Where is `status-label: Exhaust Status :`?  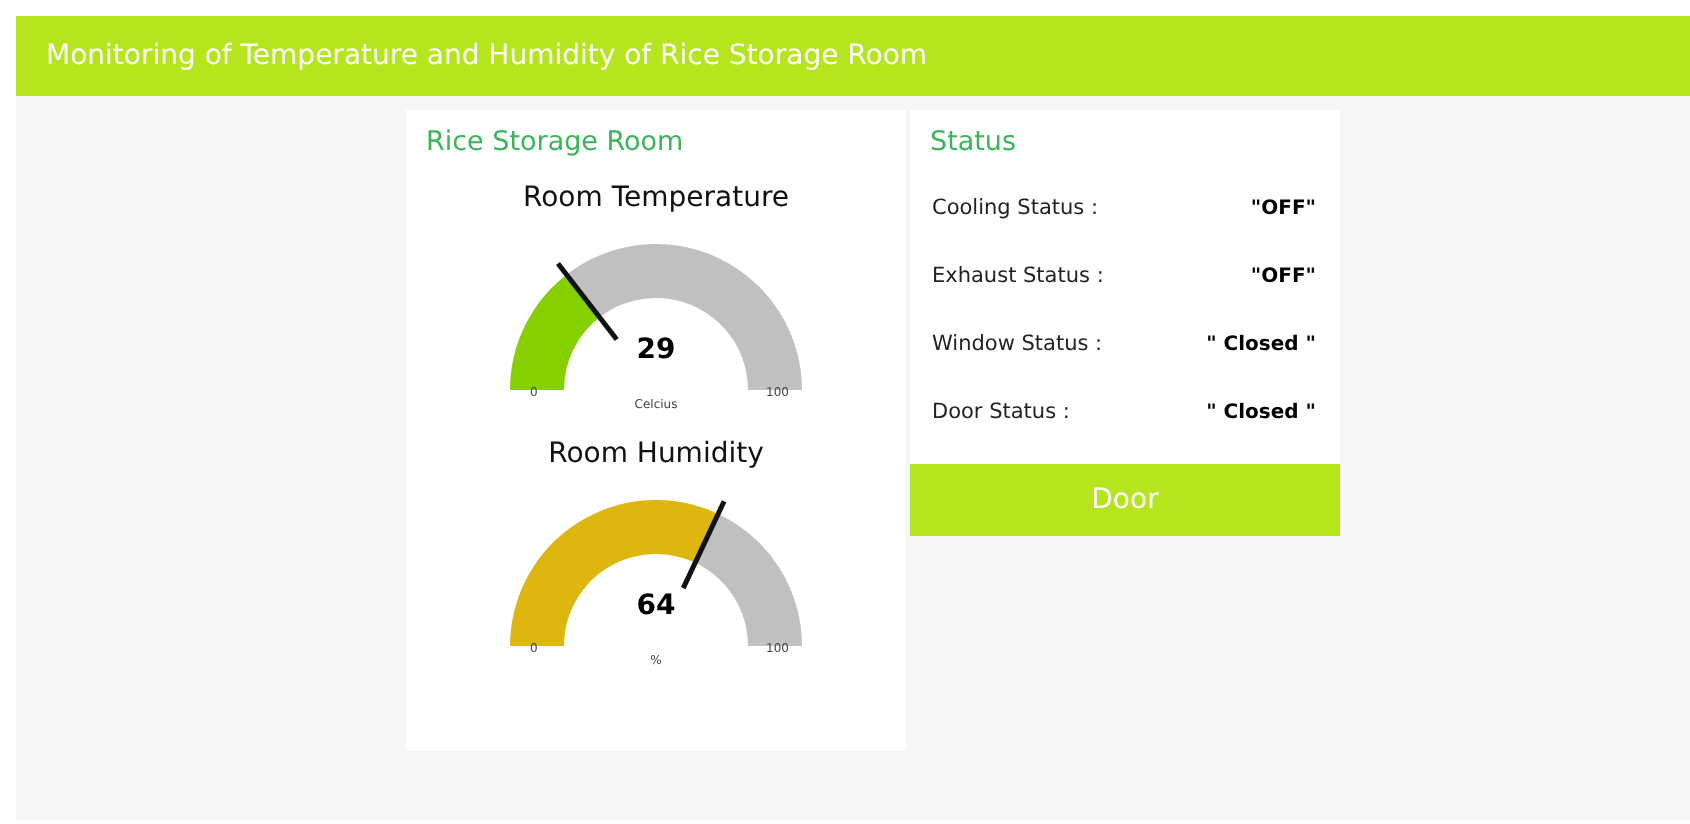
status-label: Exhaust Status : is located at coordinates (1018, 276).